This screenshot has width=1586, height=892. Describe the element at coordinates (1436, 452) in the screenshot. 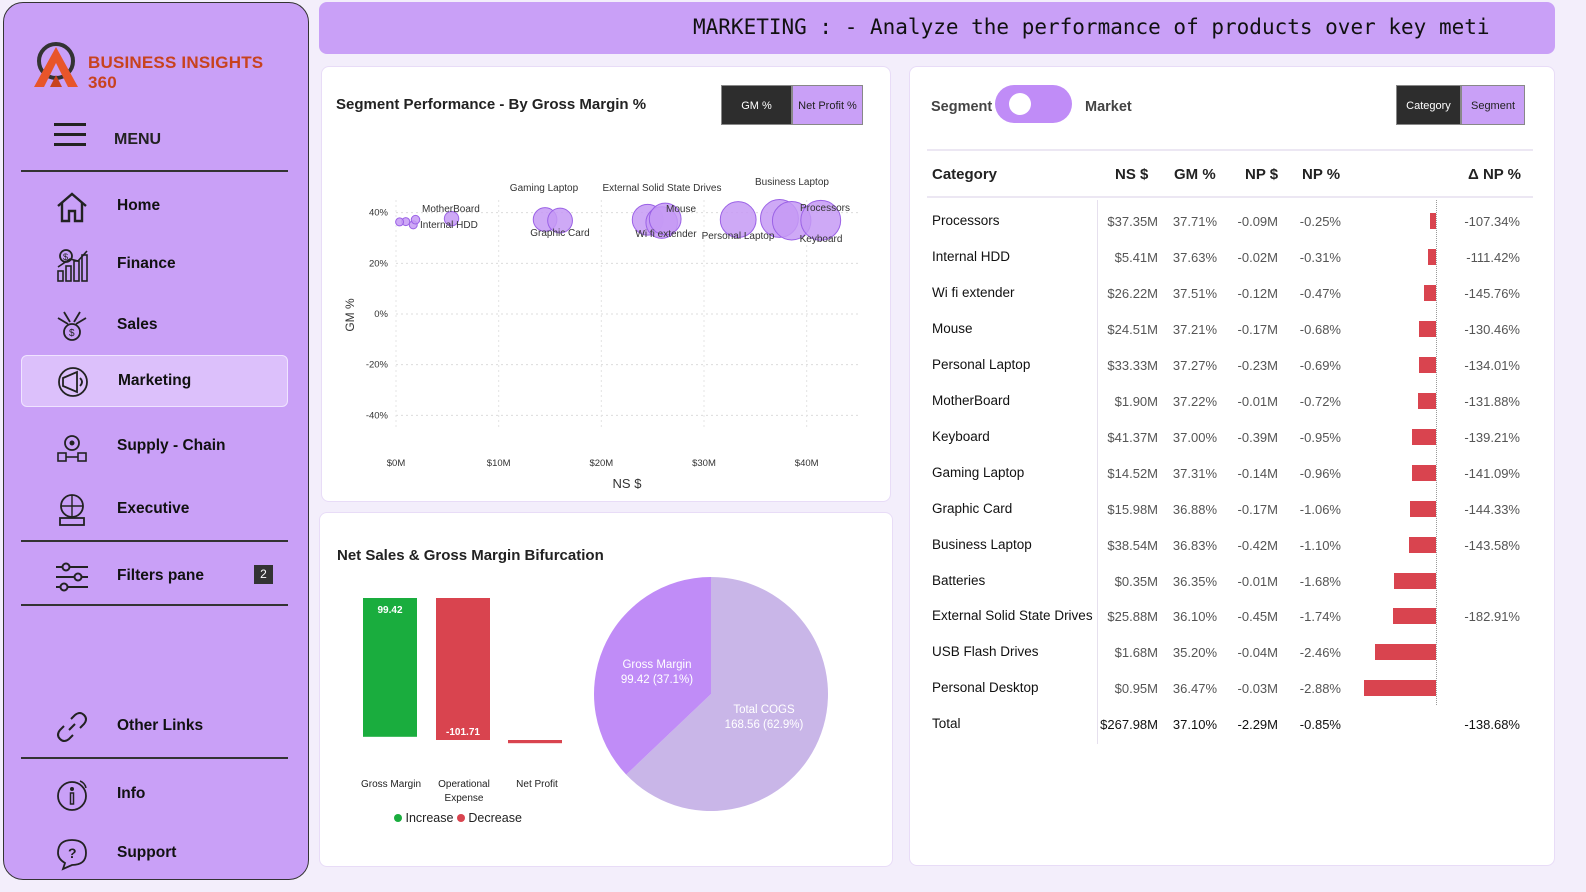

I see `bar-axis-line` at that location.